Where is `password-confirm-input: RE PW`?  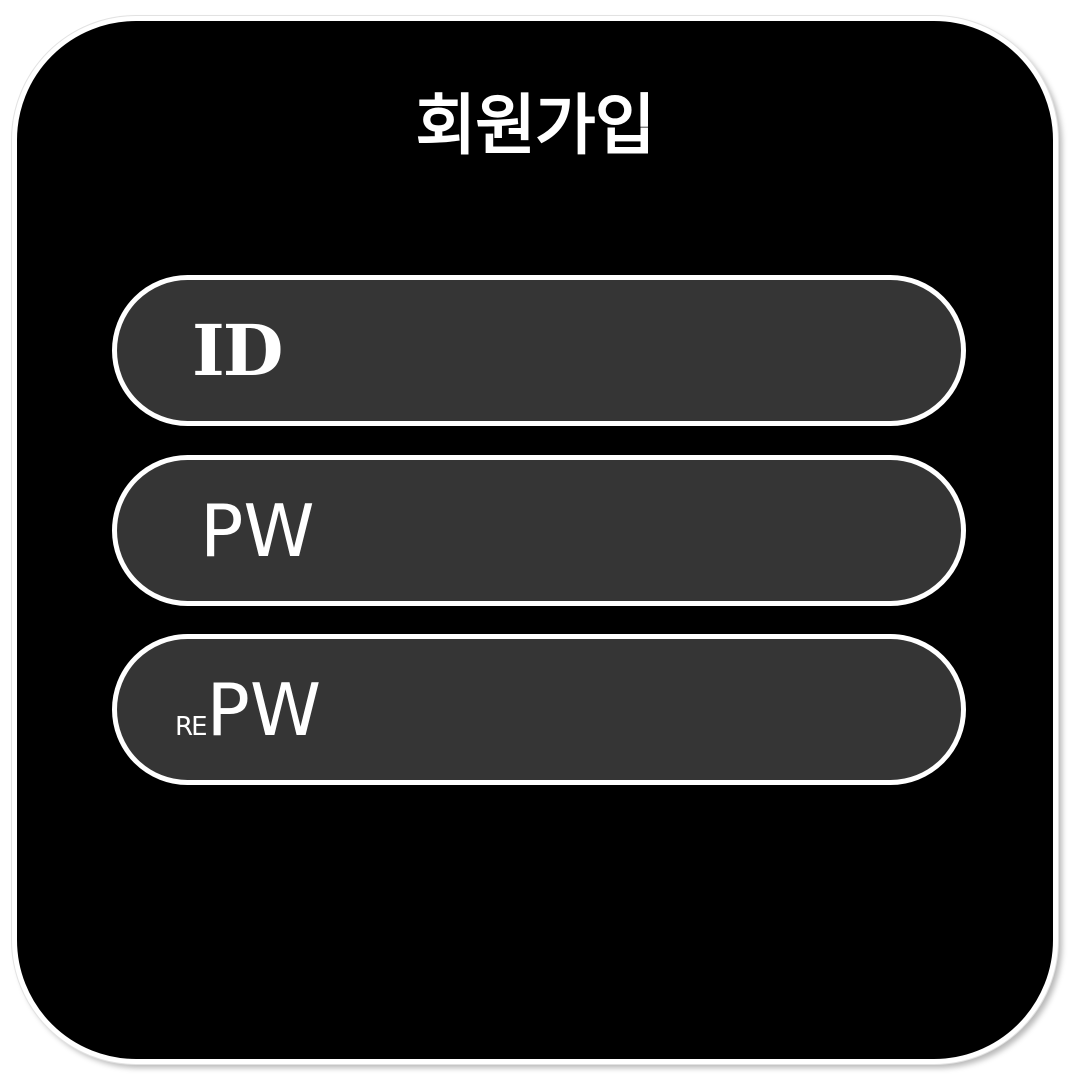 password-confirm-input: RE PW is located at coordinates (539, 709).